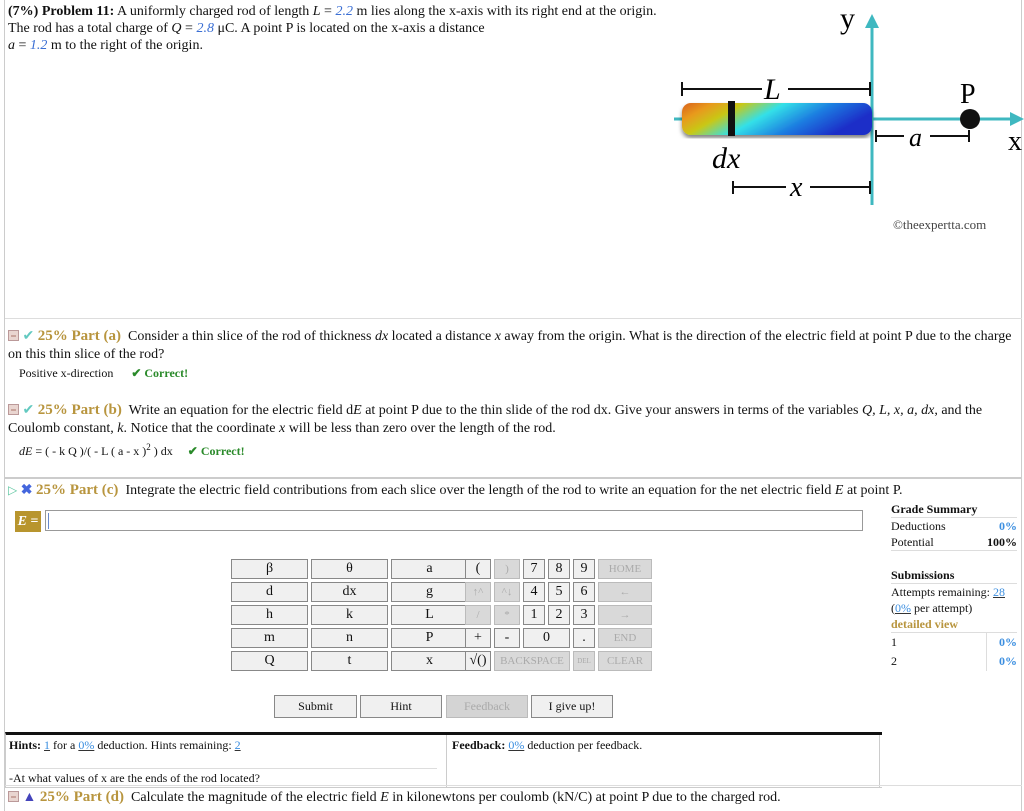 The width and height of the screenshot is (1024, 811). Describe the element at coordinates (513, 318) in the screenshot. I see `divider` at that location.